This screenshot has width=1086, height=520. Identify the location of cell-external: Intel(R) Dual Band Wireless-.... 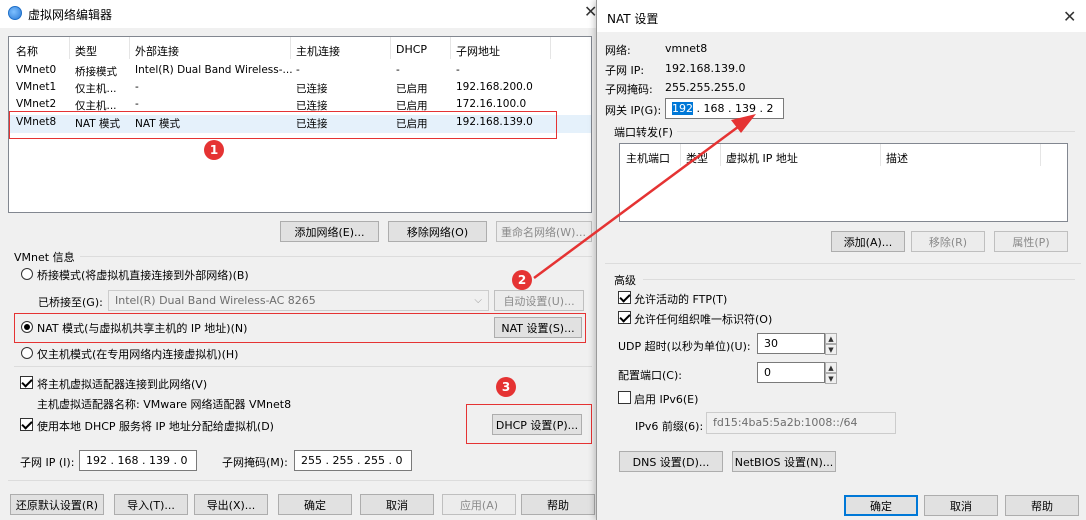
(214, 70).